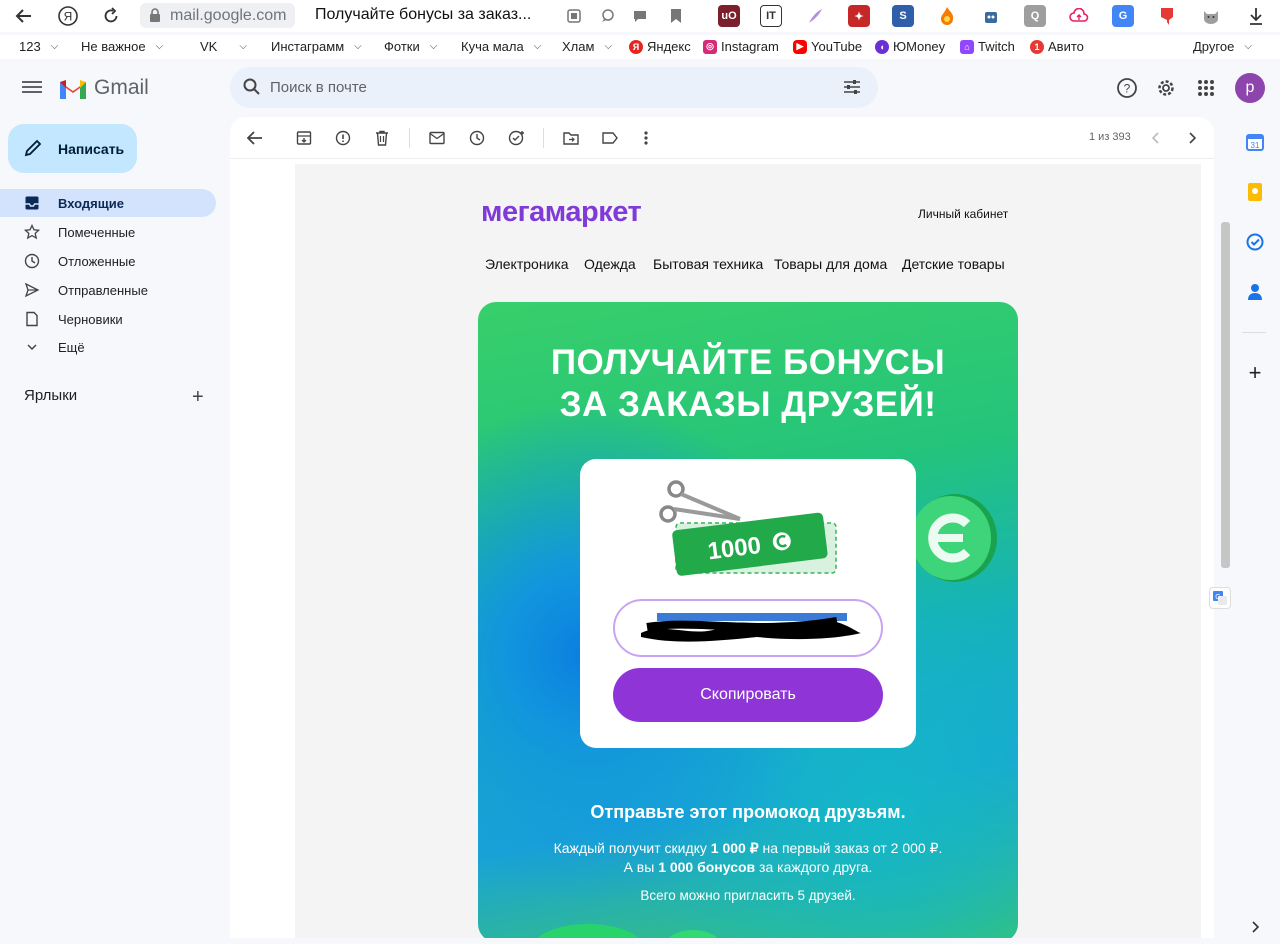 The height and width of the screenshot is (944, 1280). Describe the element at coordinates (72, 148) in the screenshot. I see `compose-button: Написать` at that location.